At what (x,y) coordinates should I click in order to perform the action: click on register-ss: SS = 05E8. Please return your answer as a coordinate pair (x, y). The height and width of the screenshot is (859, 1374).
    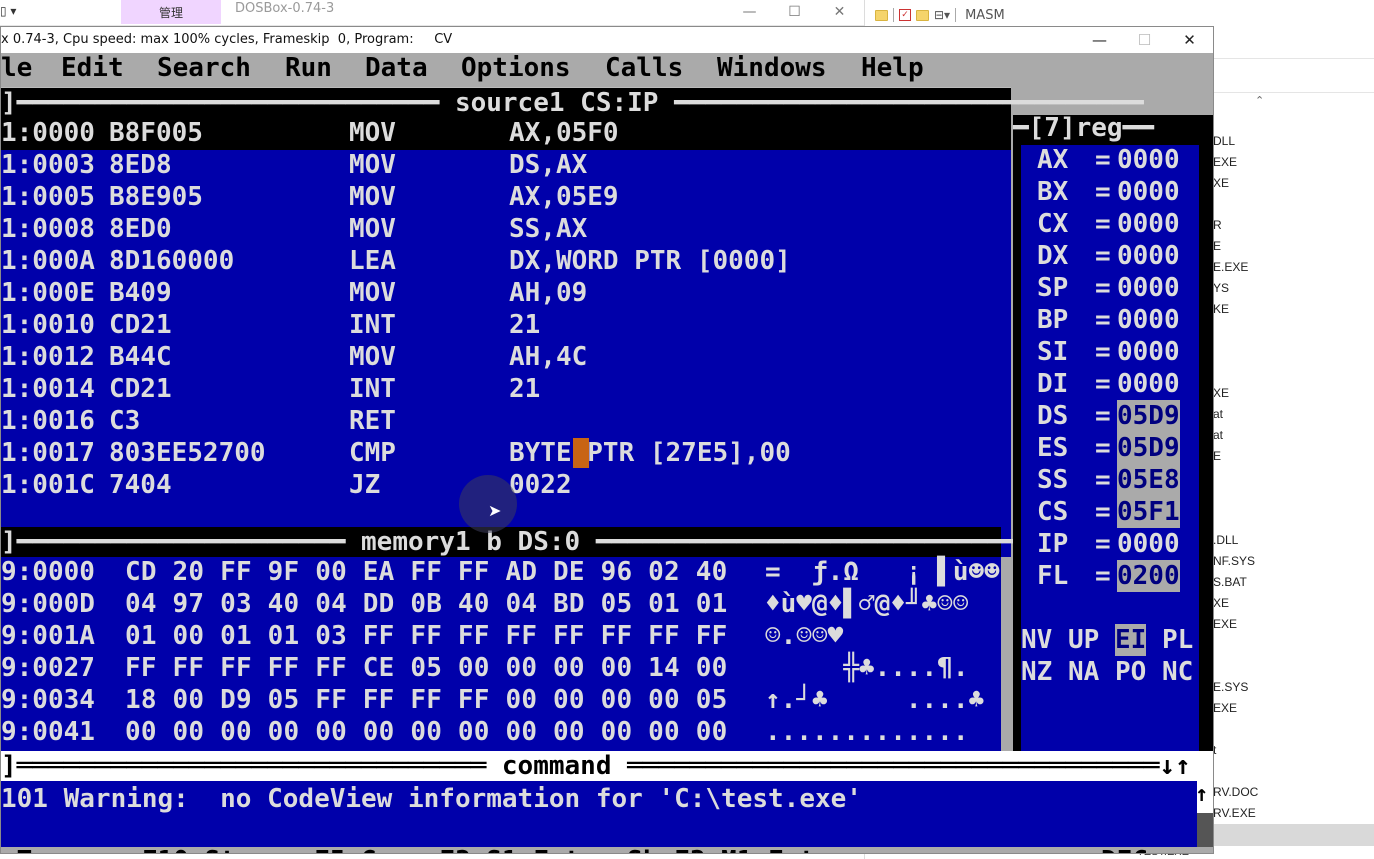
    Looking at the image, I should click on (1110, 480).